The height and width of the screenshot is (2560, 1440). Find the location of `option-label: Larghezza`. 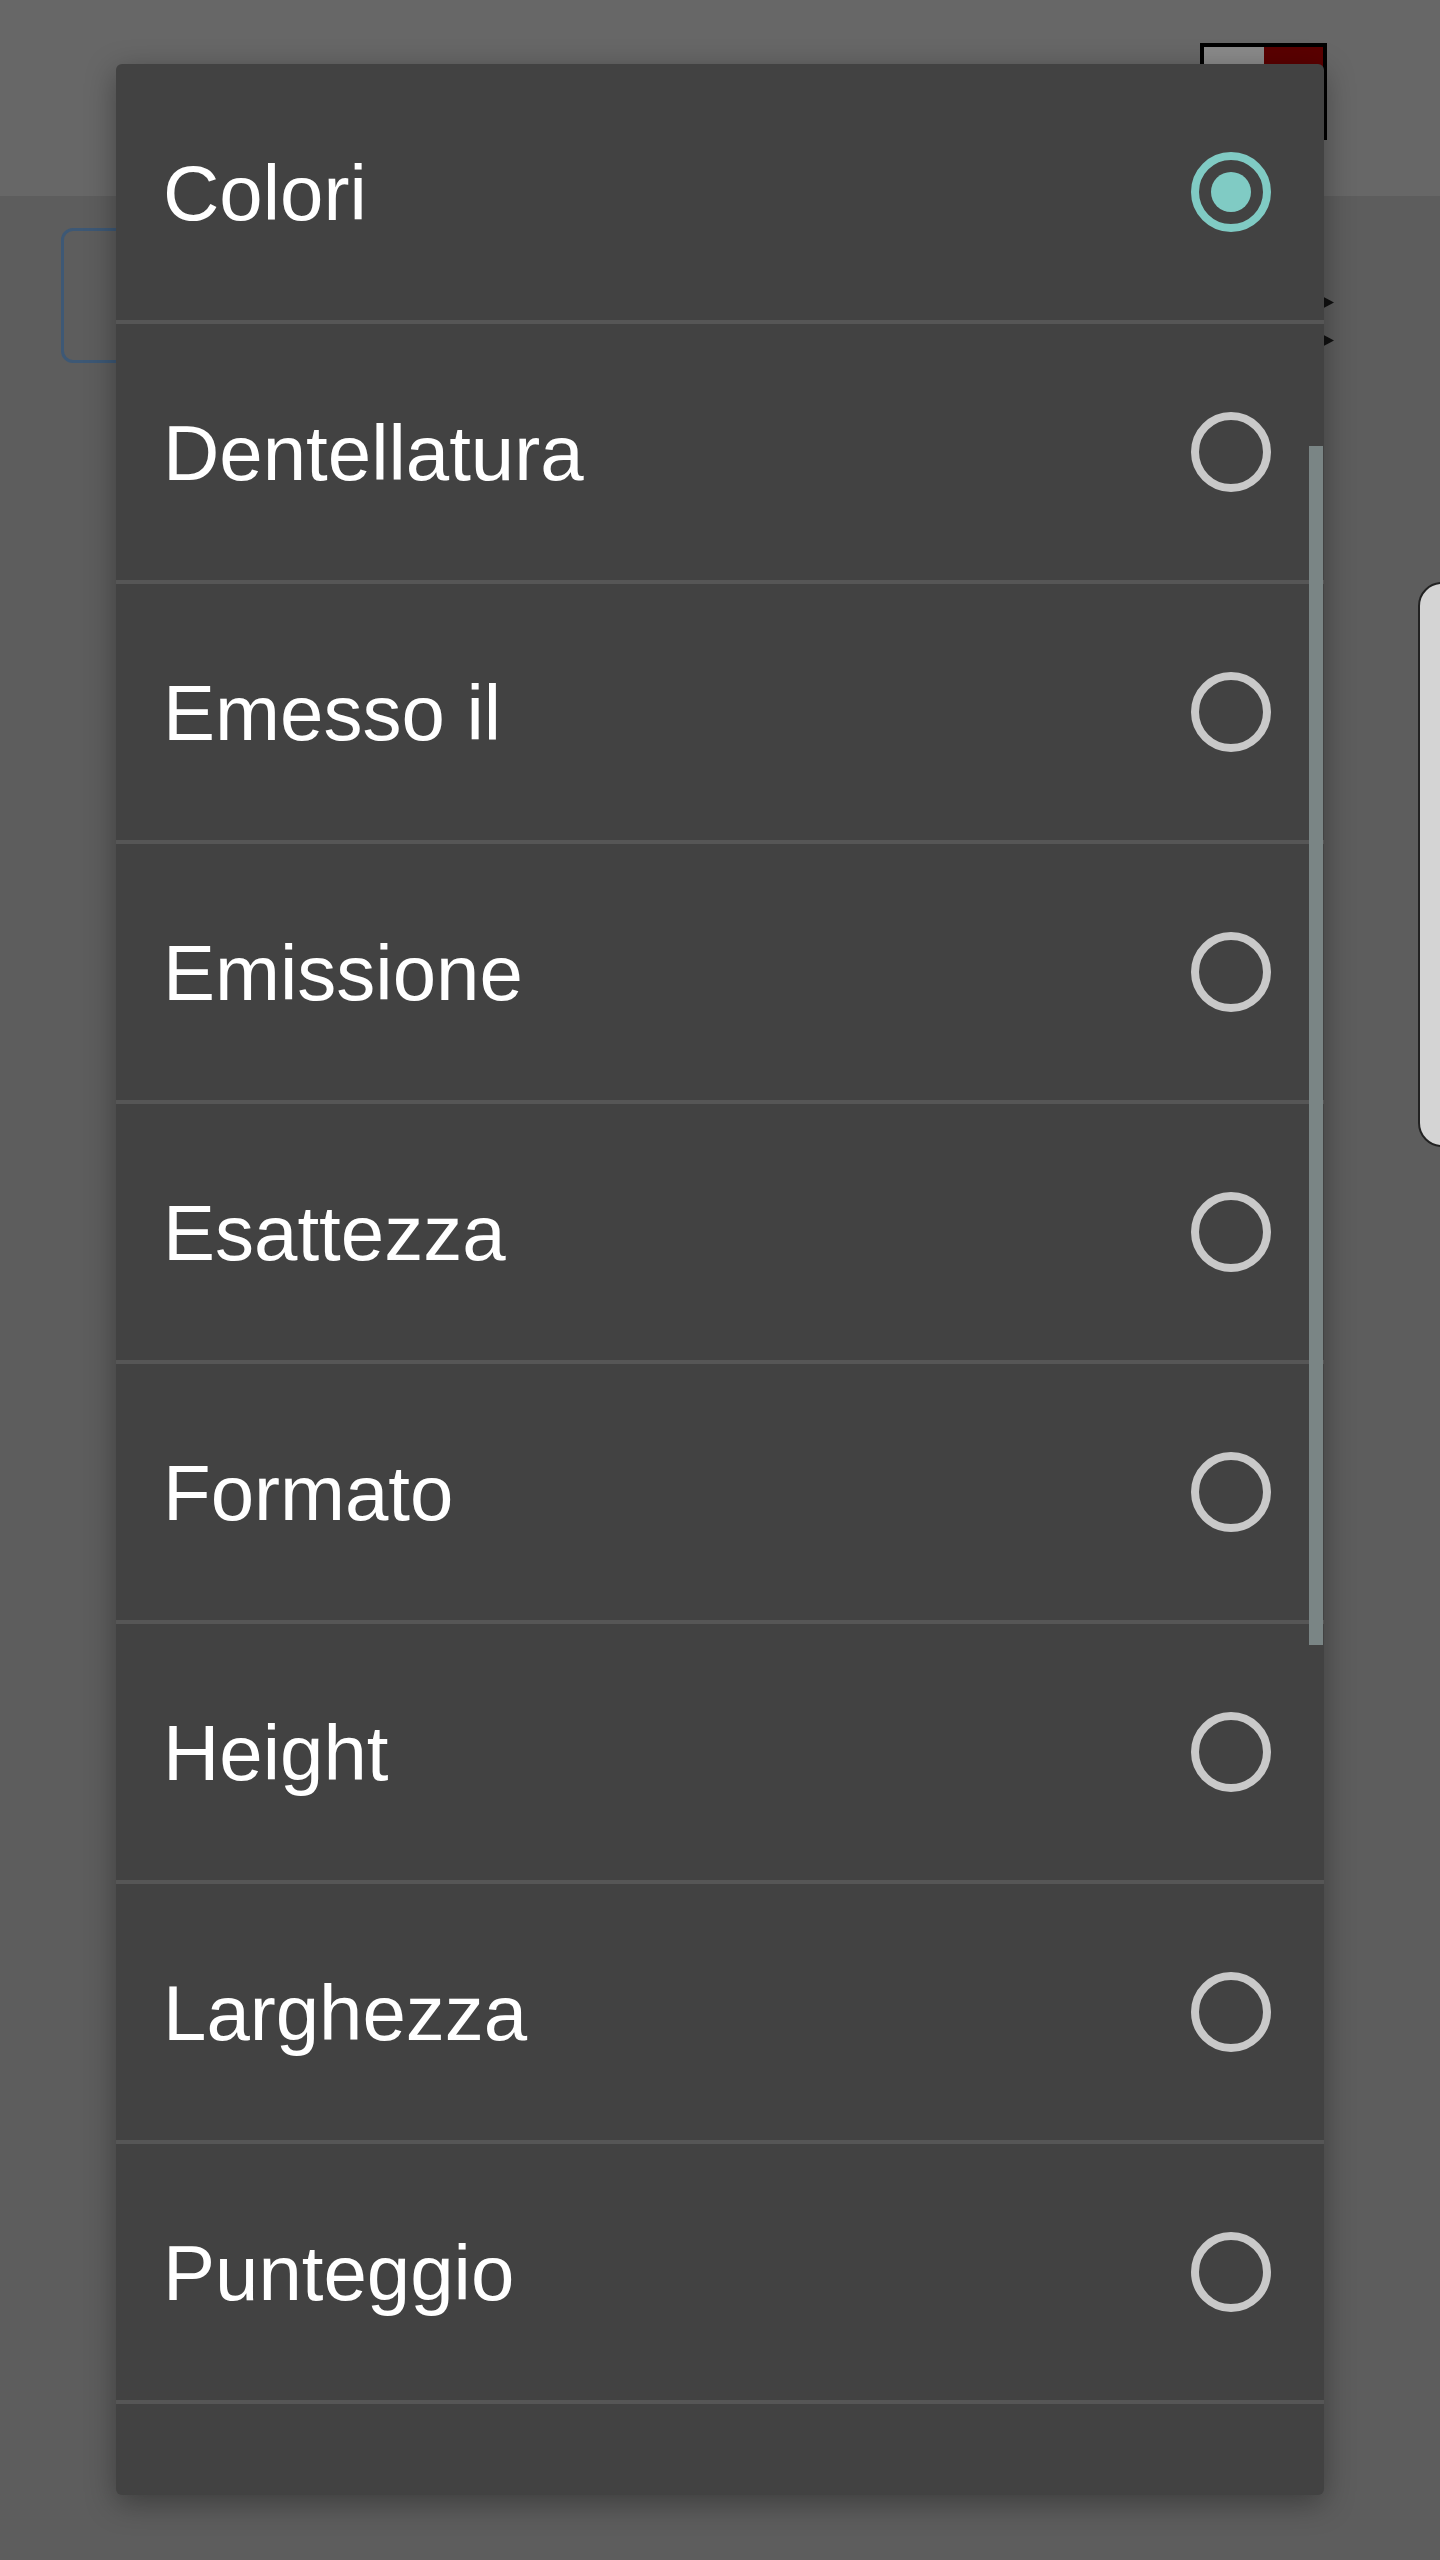

option-label: Larghezza is located at coordinates (345, 2012).